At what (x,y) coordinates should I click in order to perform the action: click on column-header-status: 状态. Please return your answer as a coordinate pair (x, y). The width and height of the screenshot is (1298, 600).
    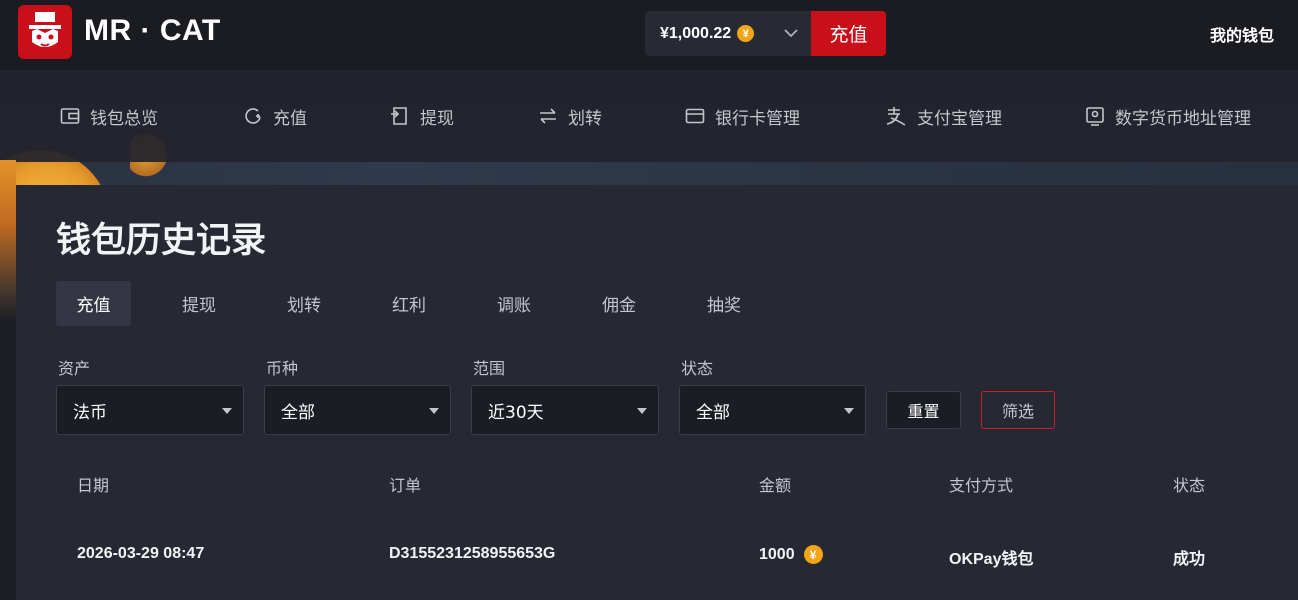
    Looking at the image, I should click on (1189, 485).